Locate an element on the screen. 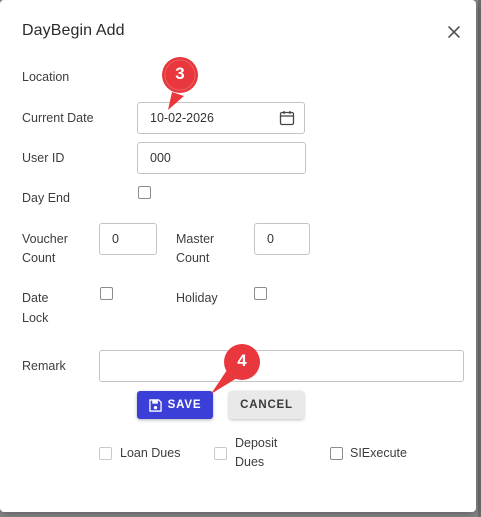 This screenshot has width=481, height=517. current-date-label: Current Date is located at coordinates (58, 118).